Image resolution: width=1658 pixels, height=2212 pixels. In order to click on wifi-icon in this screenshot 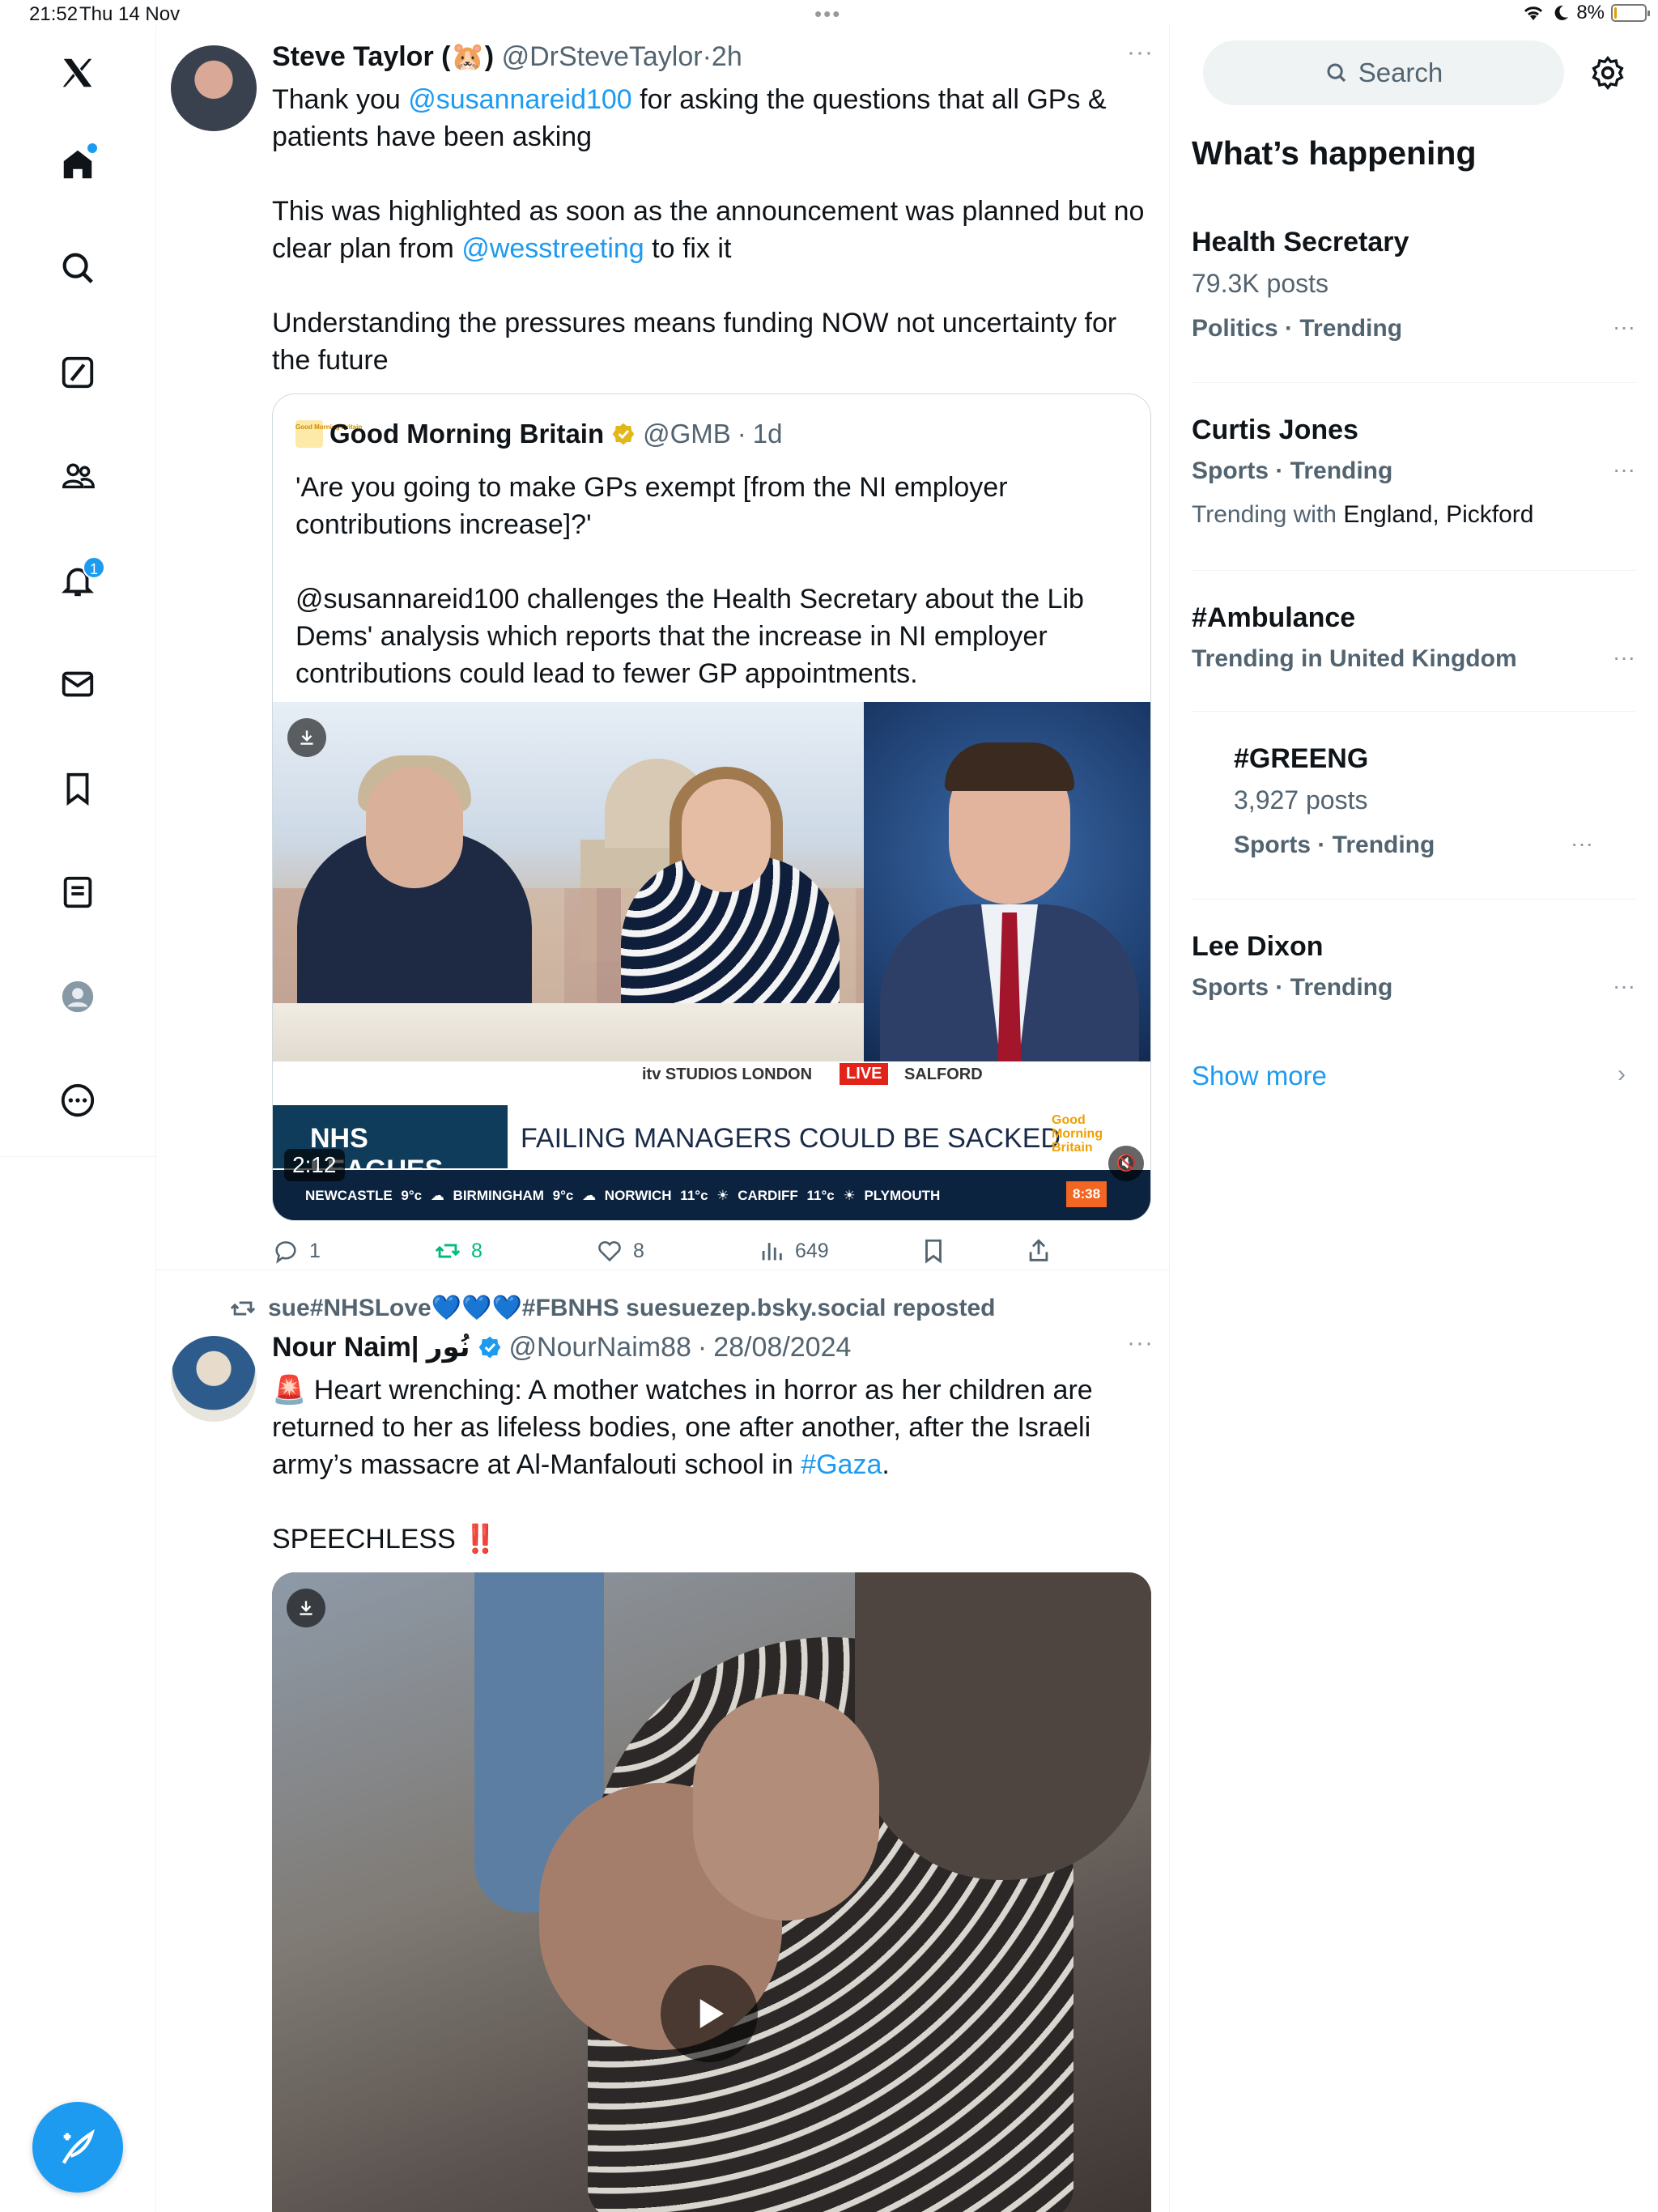, I will do `click(1533, 13)`.